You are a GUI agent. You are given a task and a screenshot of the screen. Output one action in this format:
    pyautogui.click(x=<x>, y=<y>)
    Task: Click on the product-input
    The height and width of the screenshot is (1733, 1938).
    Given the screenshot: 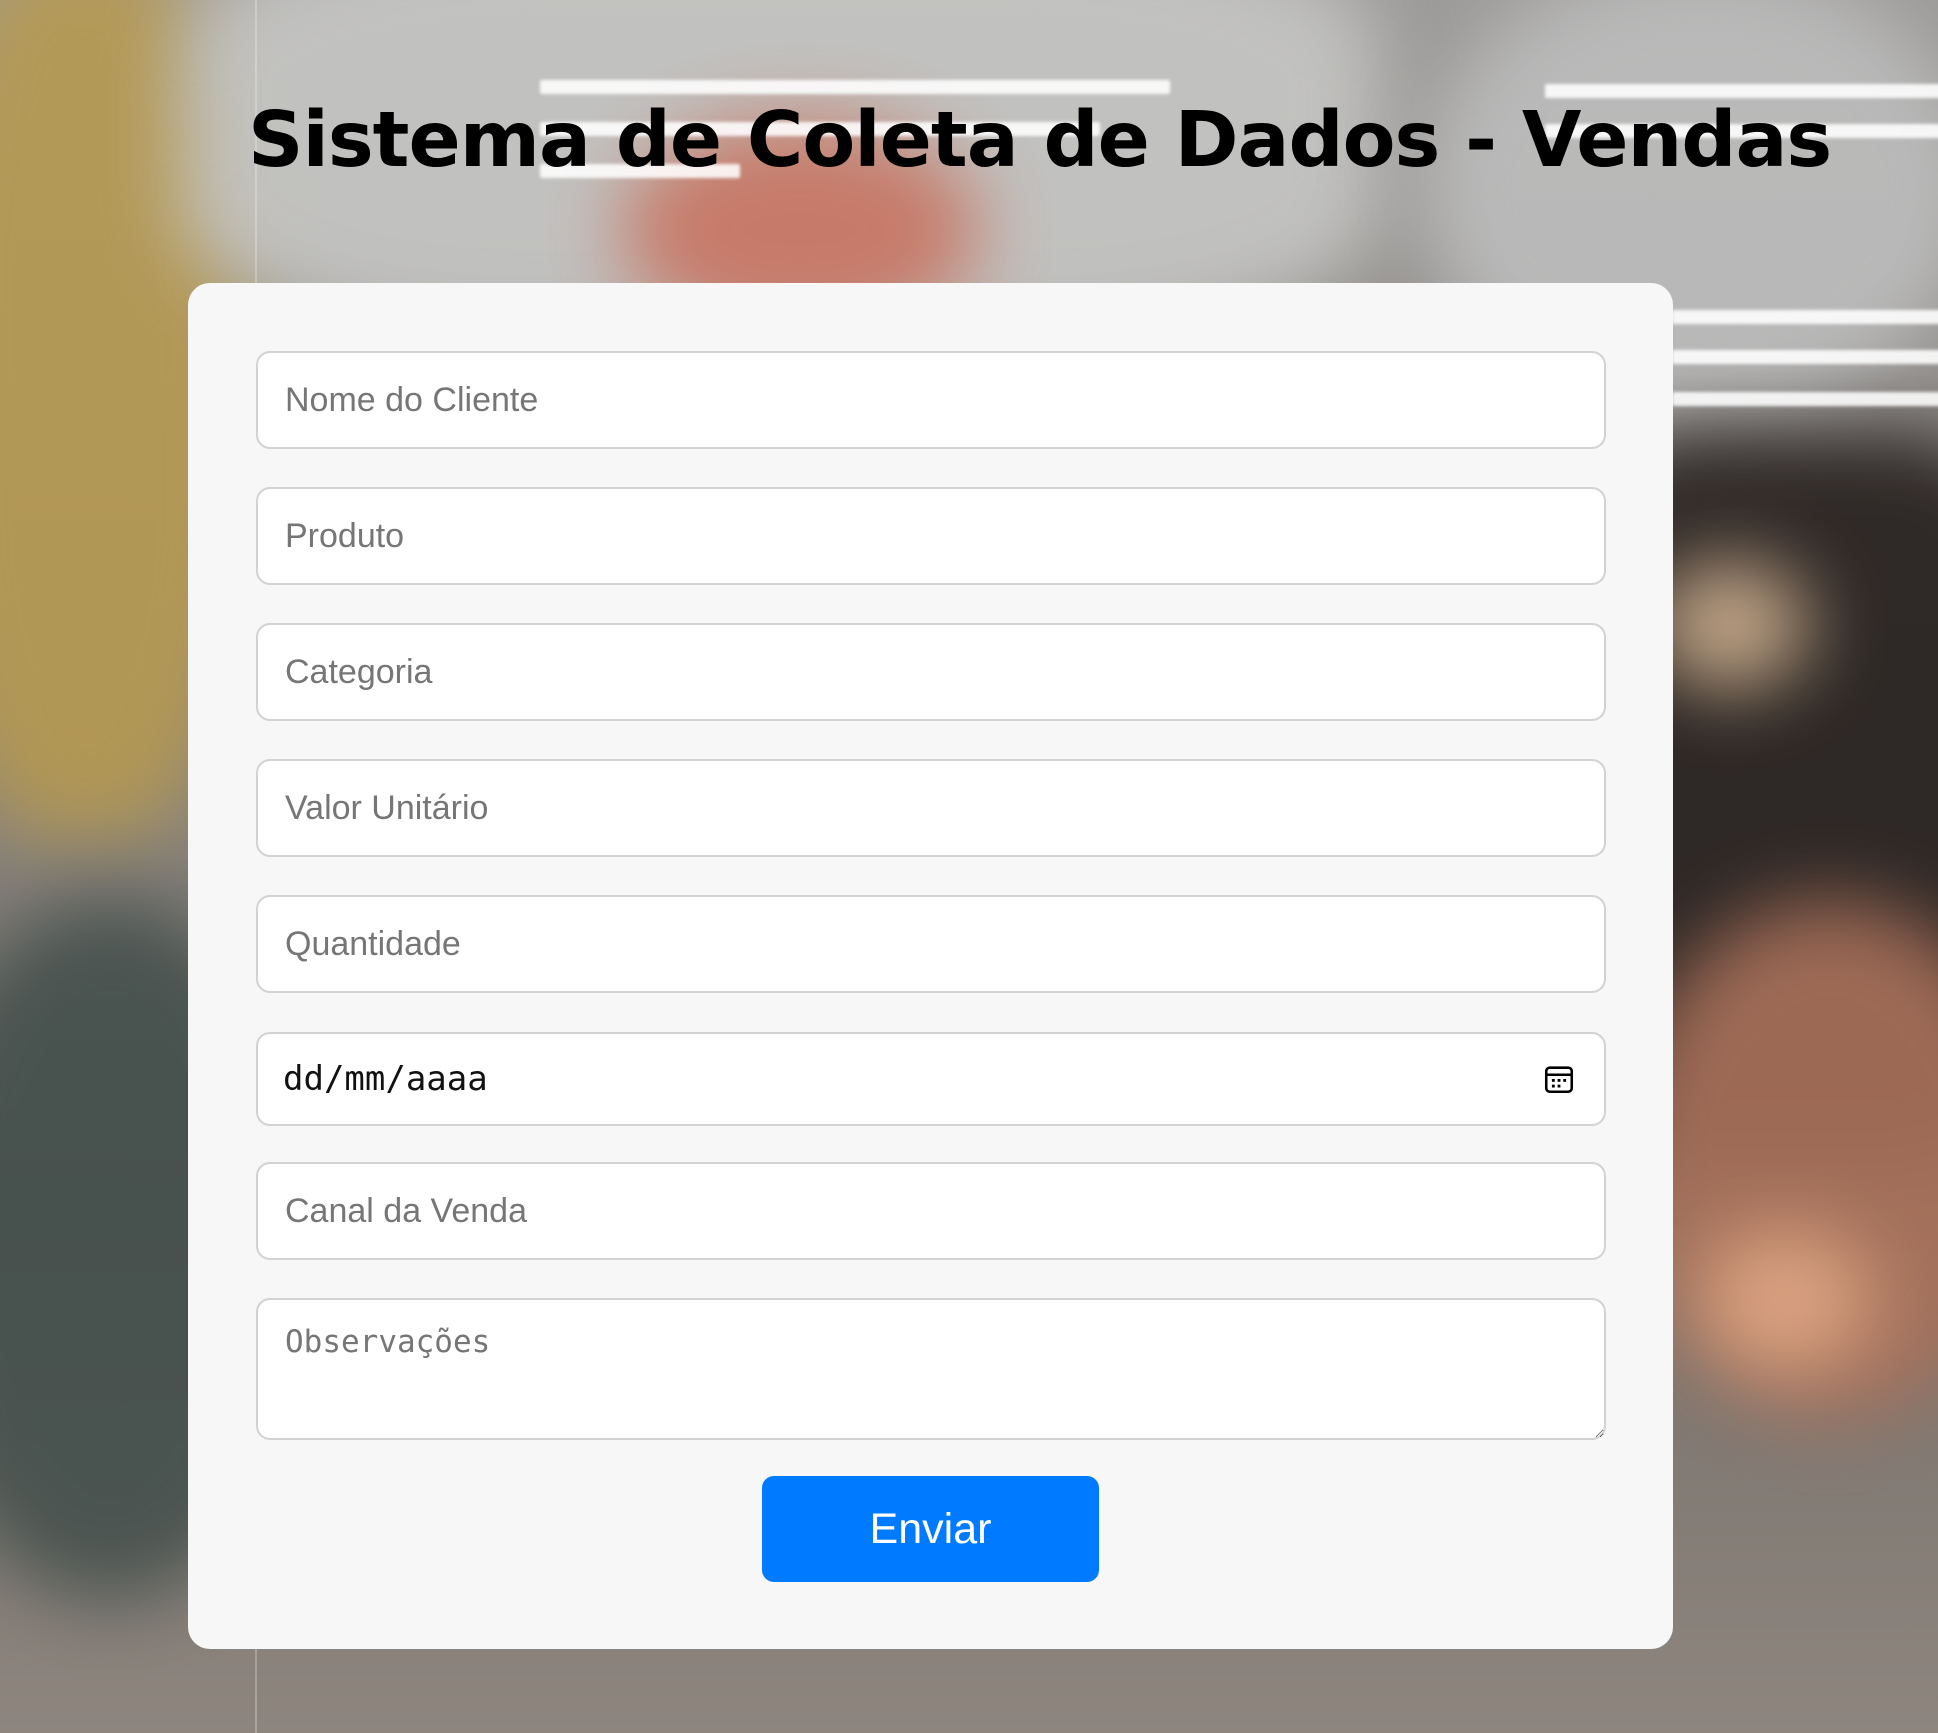 What is the action you would take?
    pyautogui.click(x=931, y=536)
    